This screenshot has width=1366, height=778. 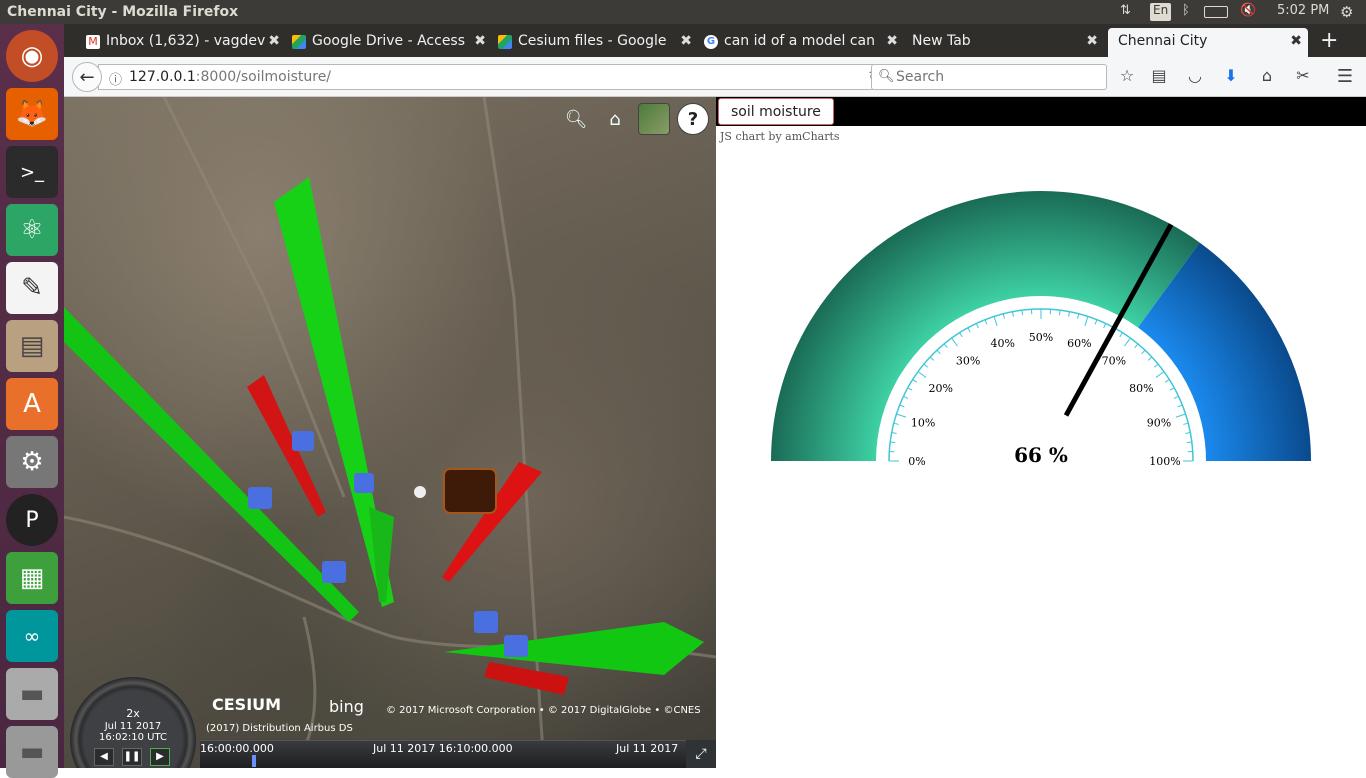 I want to click on tab-chennai-city: Chennai City ✖, so click(x=1208, y=42).